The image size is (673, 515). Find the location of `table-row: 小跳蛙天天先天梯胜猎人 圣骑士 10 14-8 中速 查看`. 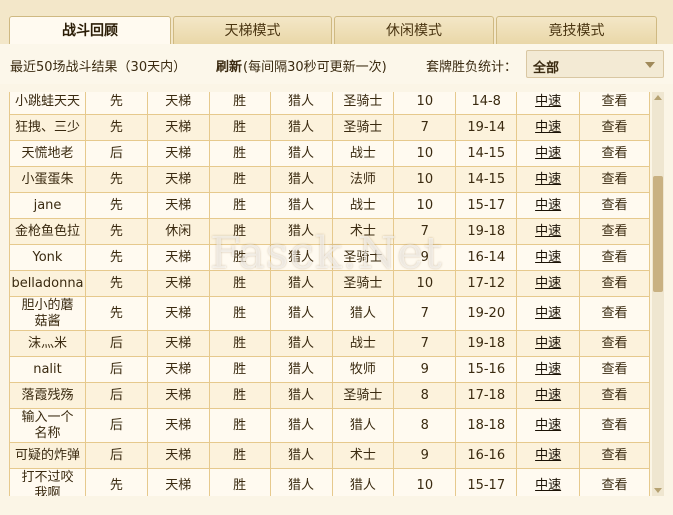

table-row: 小跳蛙天天先天梯胜猎人 圣骑士 10 14-8 中速 查看 is located at coordinates (329, 103).